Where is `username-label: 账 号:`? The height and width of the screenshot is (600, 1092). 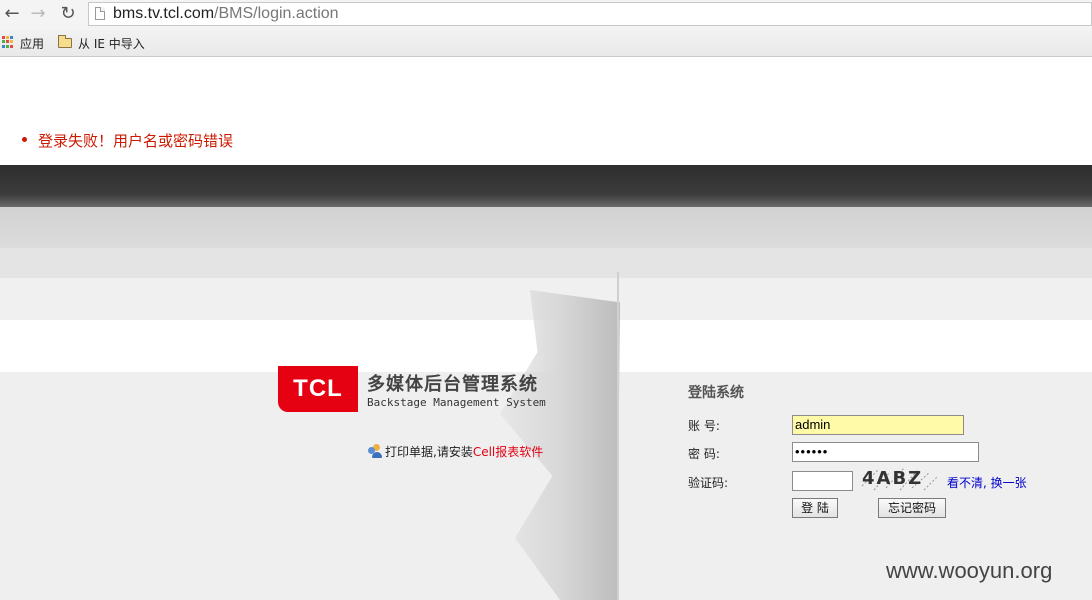
username-label: 账 号: is located at coordinates (704, 426).